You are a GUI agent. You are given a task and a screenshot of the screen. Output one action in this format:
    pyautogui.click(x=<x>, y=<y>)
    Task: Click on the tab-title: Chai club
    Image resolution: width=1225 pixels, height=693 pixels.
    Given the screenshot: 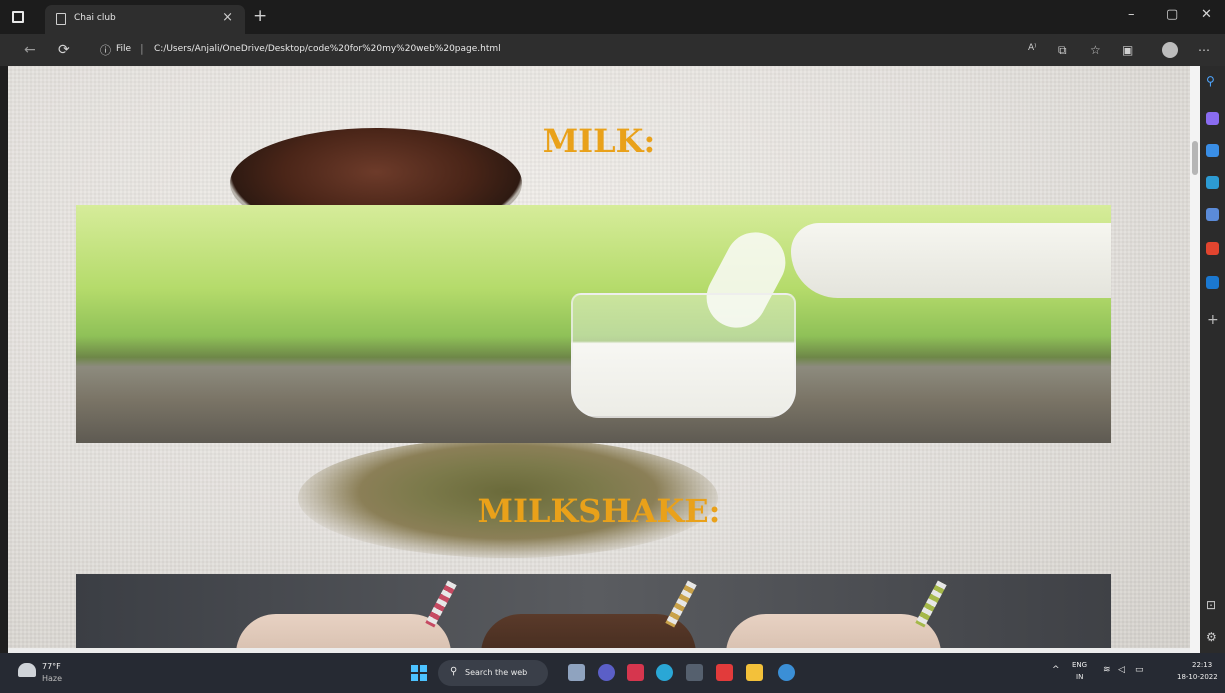 What is the action you would take?
    pyautogui.click(x=95, y=18)
    